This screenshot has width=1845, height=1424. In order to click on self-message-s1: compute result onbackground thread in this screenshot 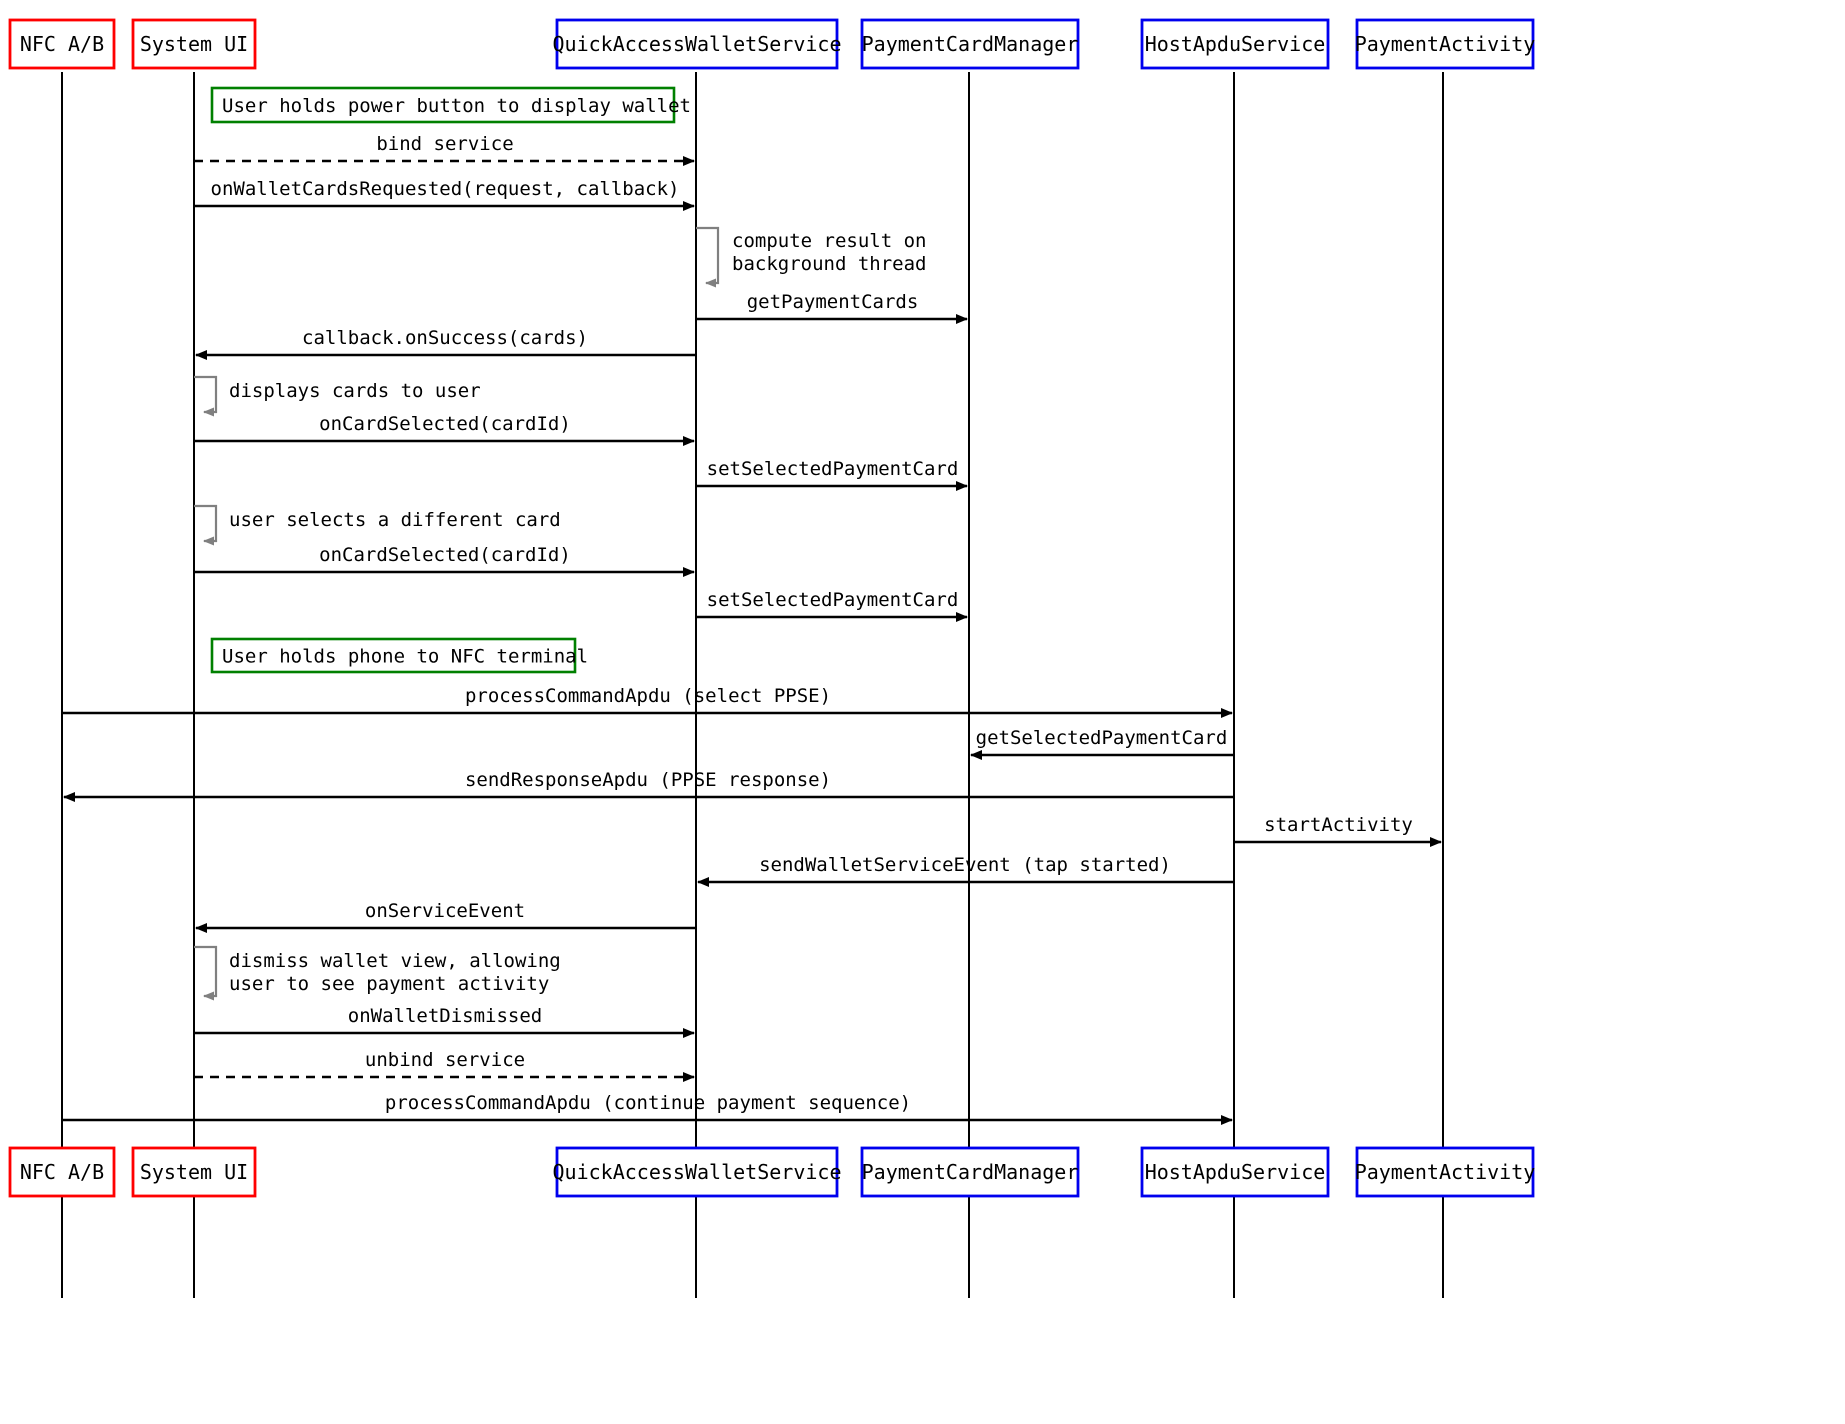, I will do `click(811, 257)`.